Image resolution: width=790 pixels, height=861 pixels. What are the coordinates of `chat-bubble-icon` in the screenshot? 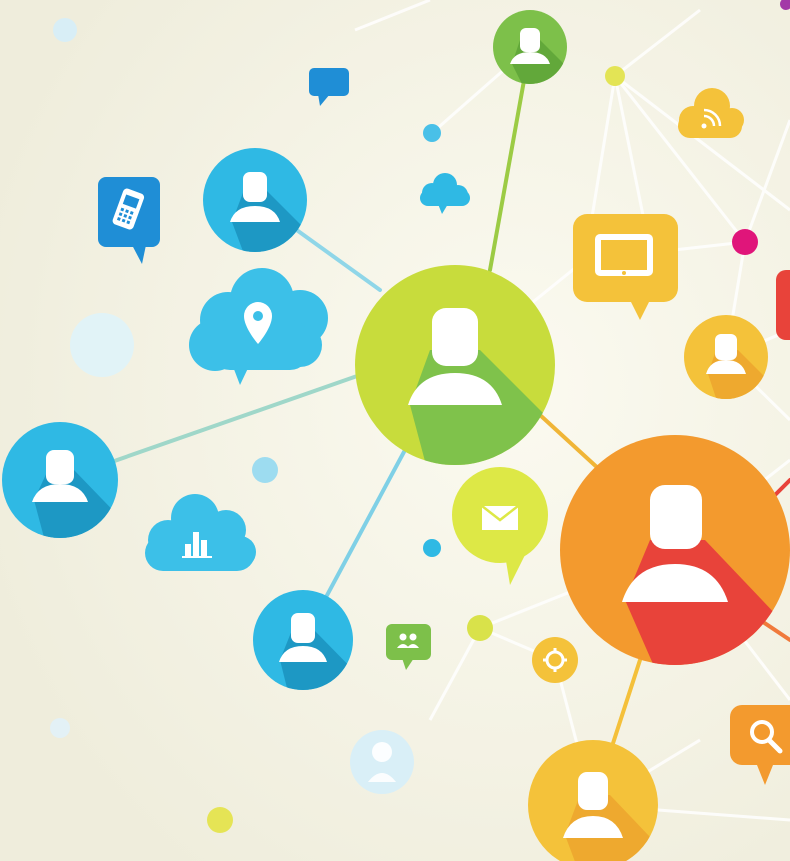 It's located at (783, 305).